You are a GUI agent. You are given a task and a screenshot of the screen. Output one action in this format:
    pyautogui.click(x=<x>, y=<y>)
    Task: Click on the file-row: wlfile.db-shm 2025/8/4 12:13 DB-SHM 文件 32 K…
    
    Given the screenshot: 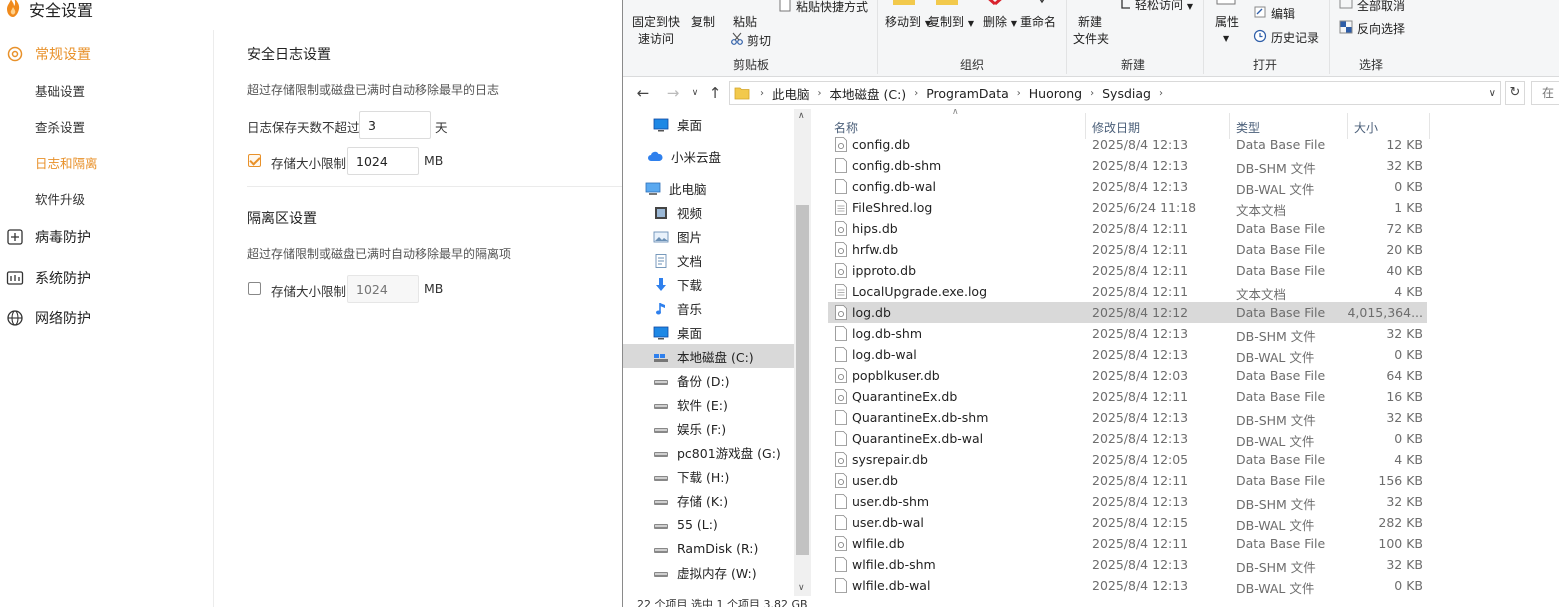 What is the action you would take?
    pyautogui.click(x=1127, y=564)
    